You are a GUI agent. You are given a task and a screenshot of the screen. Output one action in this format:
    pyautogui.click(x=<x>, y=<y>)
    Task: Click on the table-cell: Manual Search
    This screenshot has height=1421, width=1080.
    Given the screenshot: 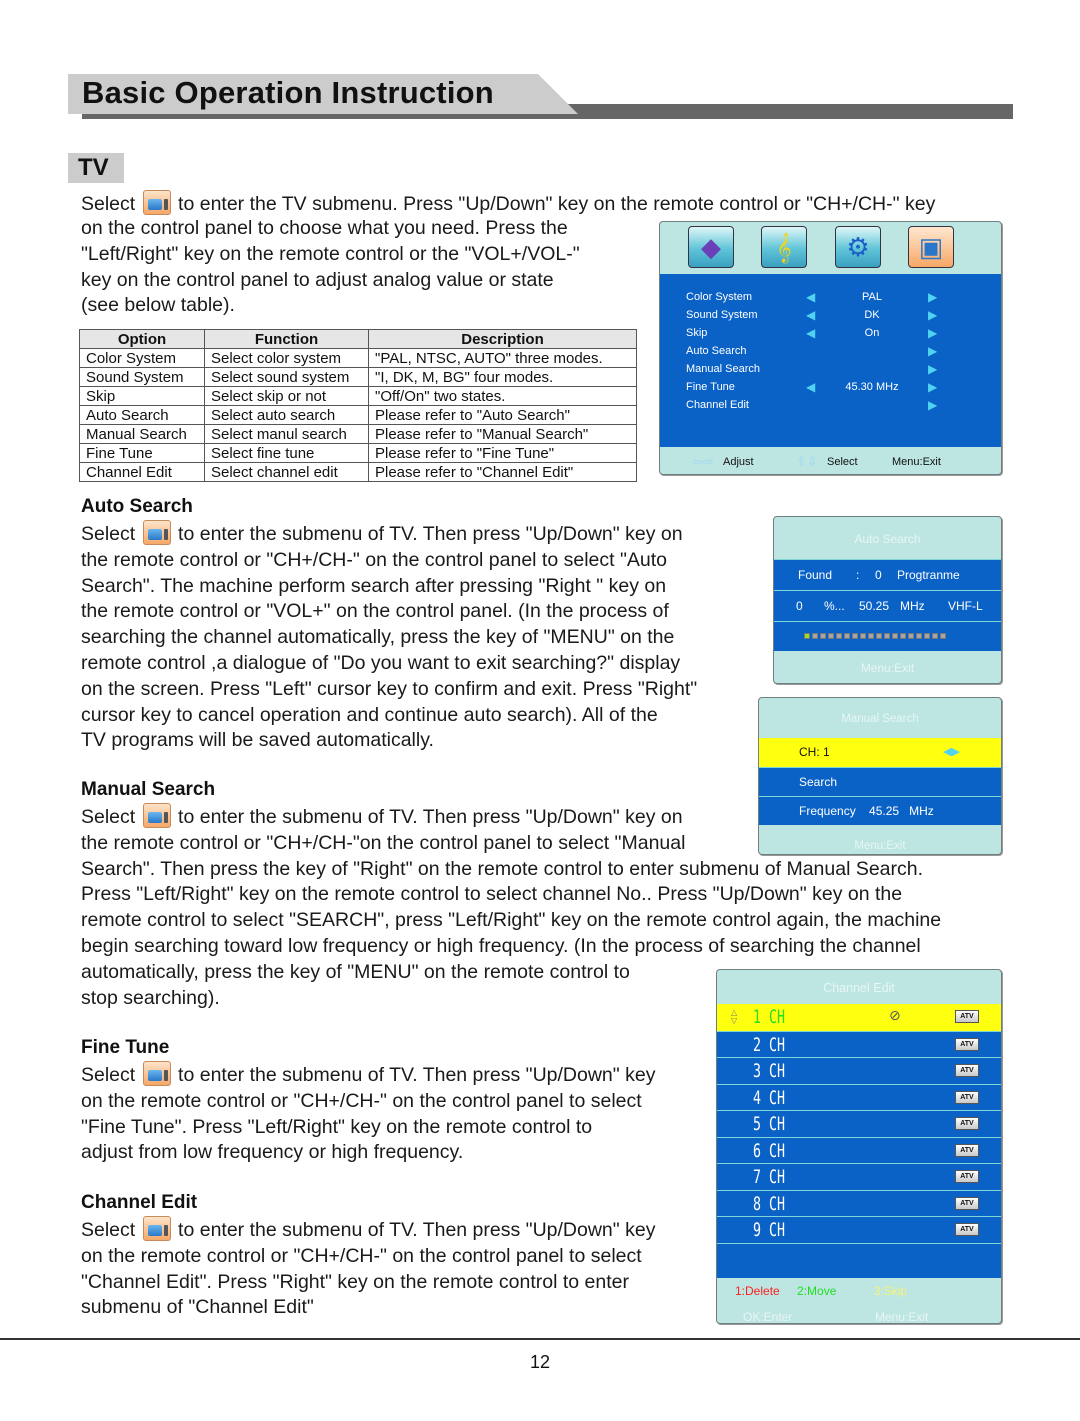 What is the action you would take?
    pyautogui.click(x=142, y=434)
    